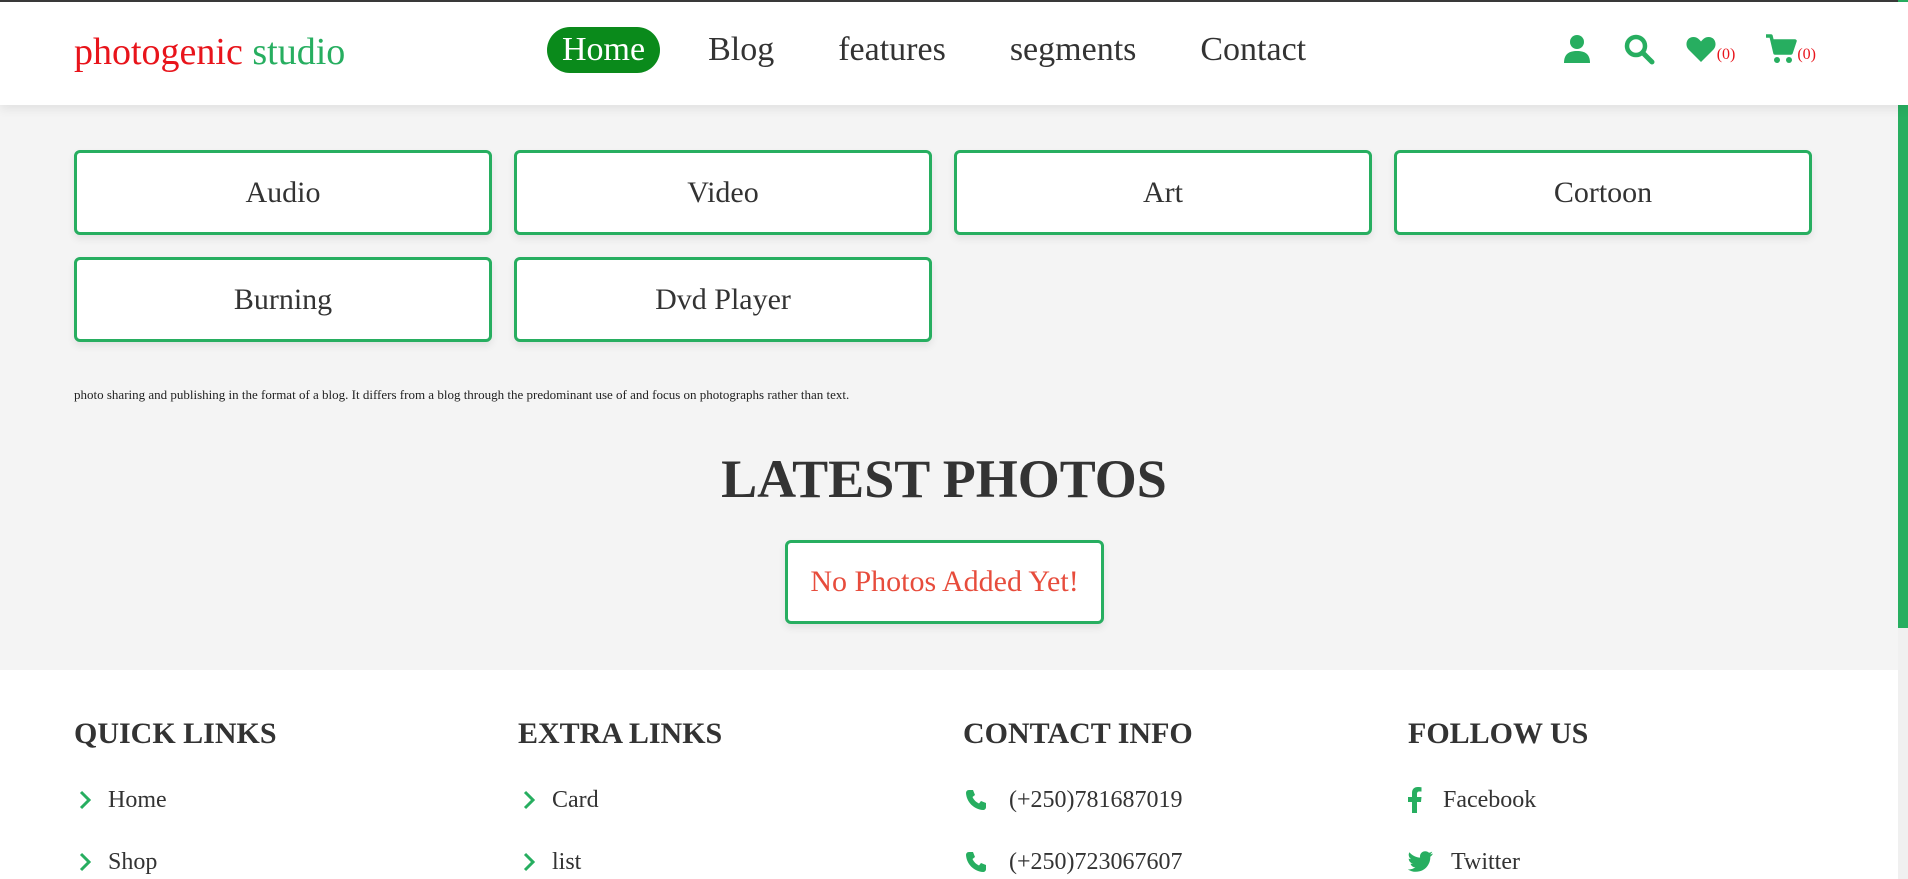  I want to click on footer-link-home: Home, so click(175, 800).